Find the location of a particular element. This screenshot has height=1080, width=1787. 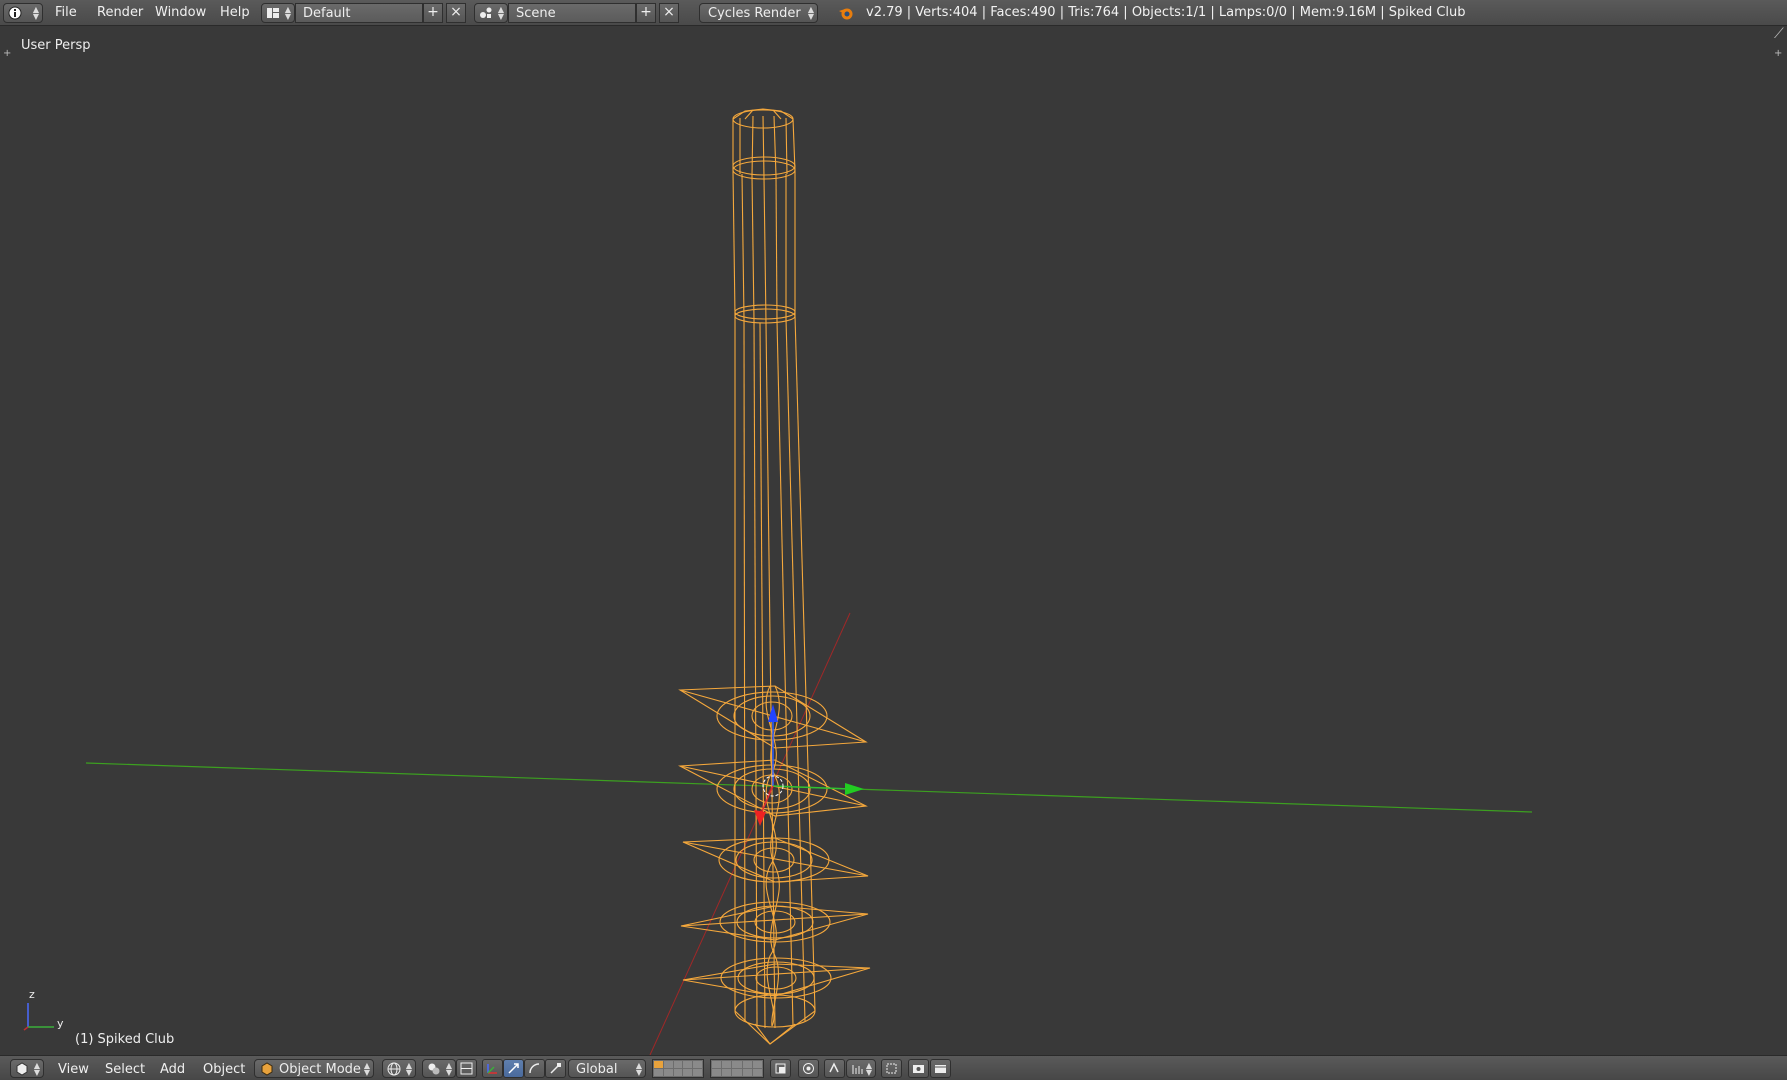

gizmo-z-label: z is located at coordinates (32, 994).